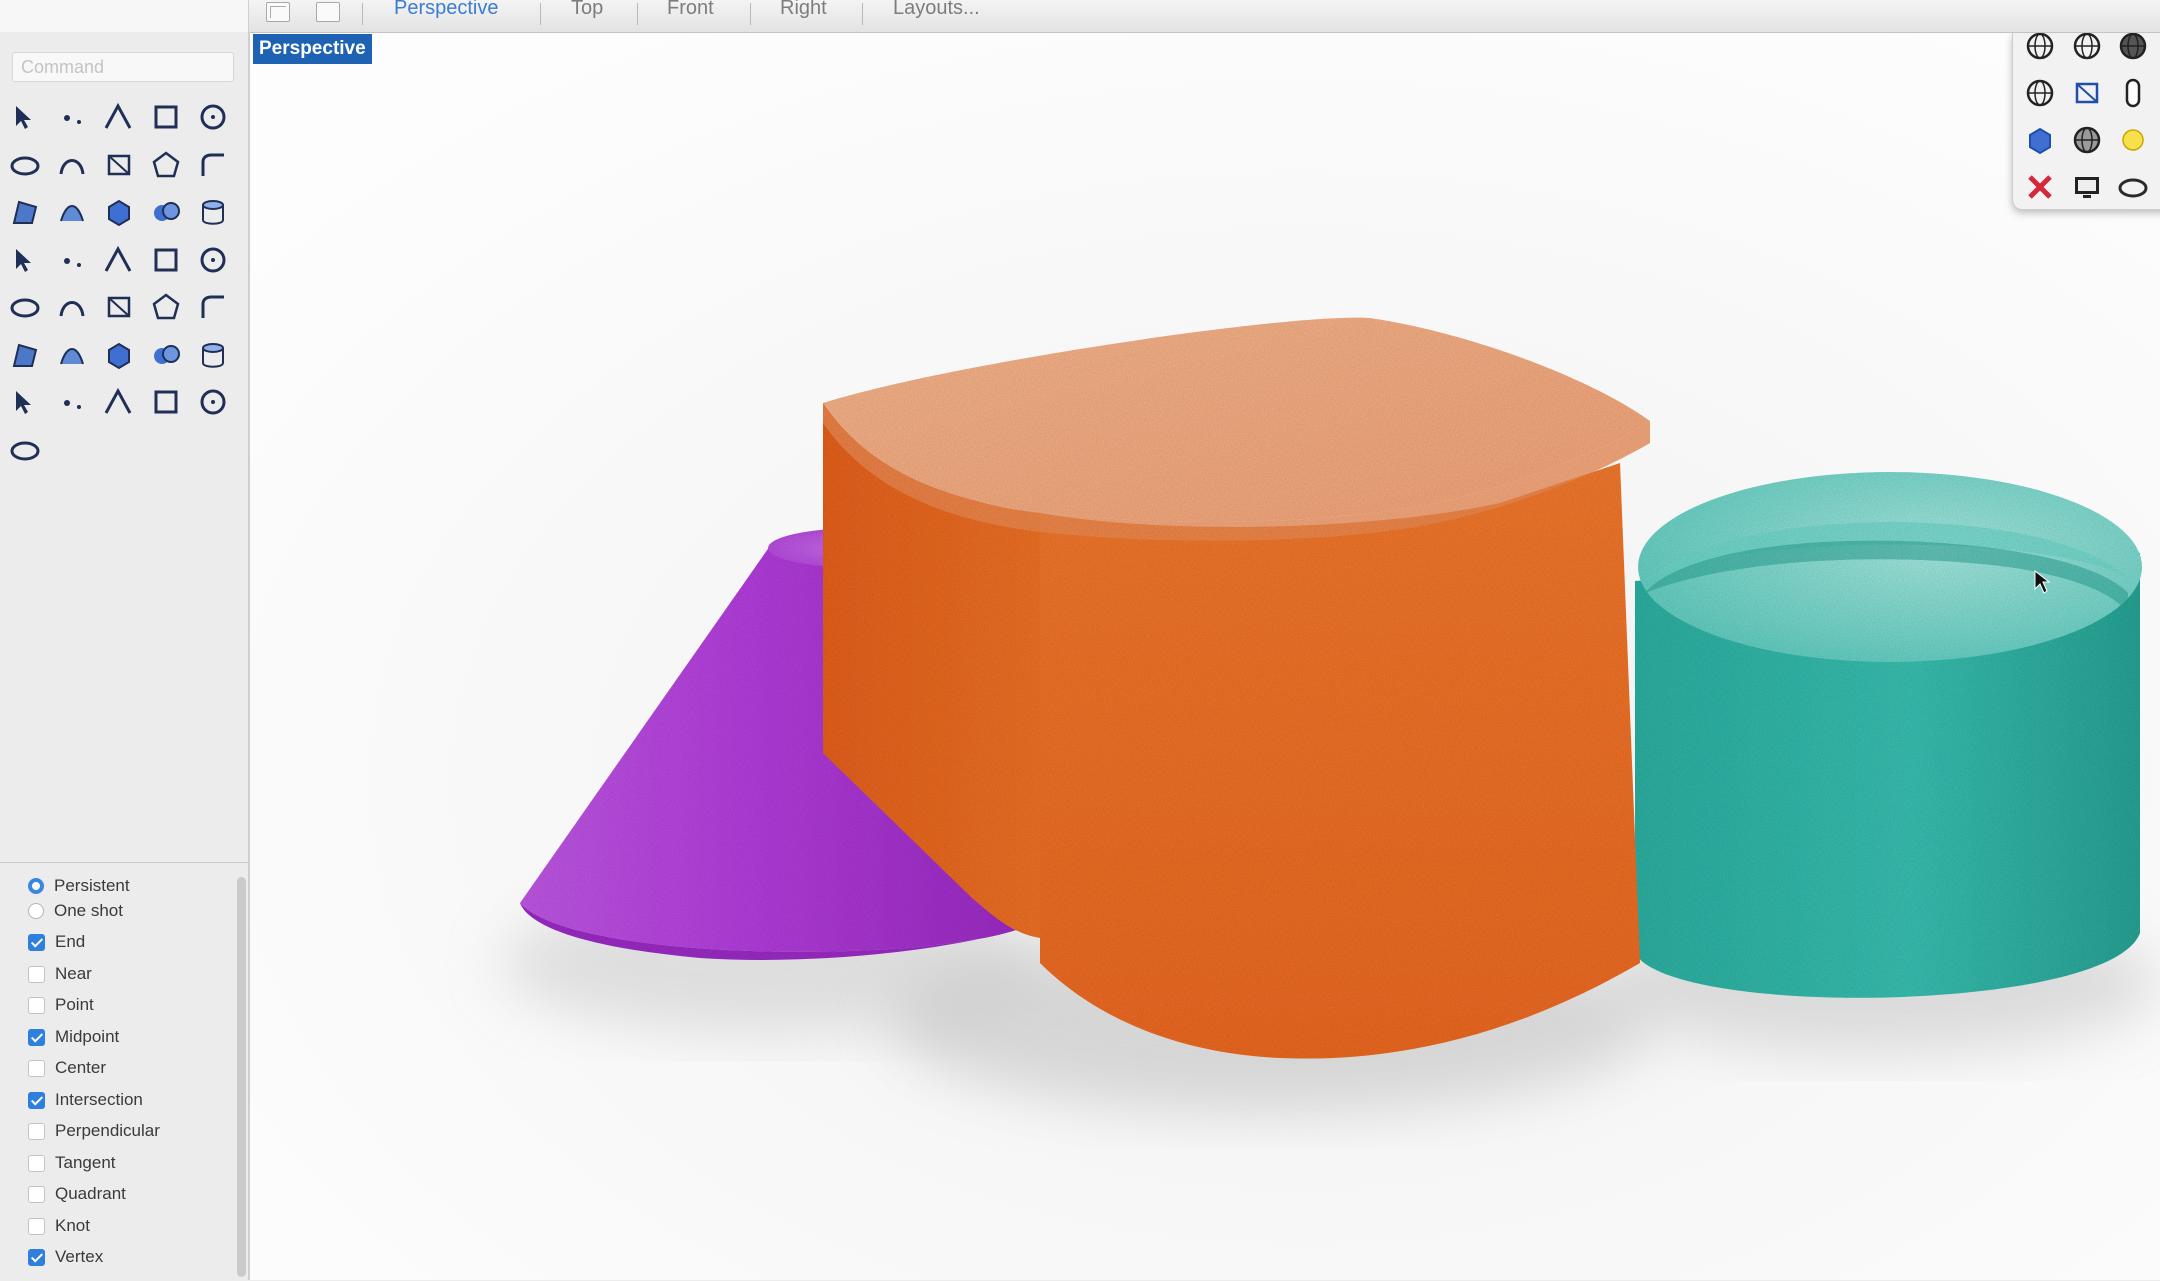  I want to click on osnap-label: One shot, so click(88, 910).